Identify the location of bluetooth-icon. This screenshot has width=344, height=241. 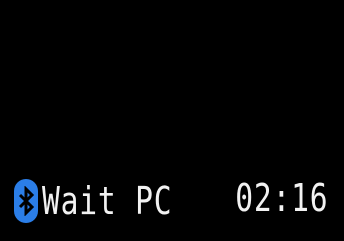
(26, 201).